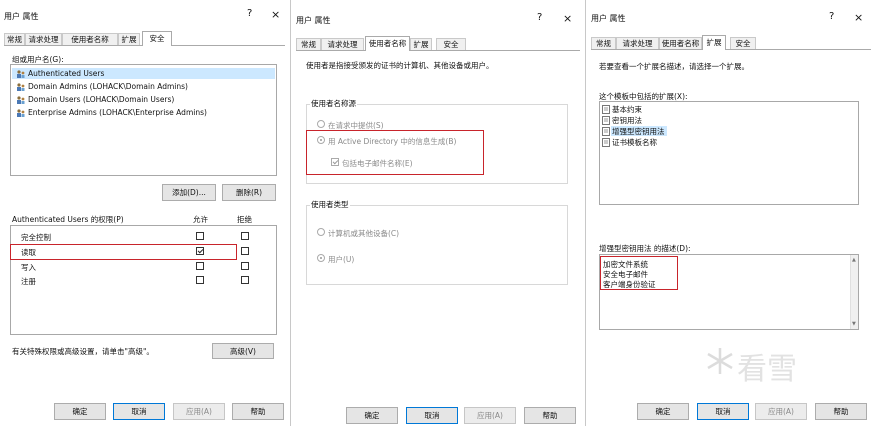 The height and width of the screenshot is (426, 875). Describe the element at coordinates (143, 280) in the screenshot. I see `permission-list: 完全控制 读取 写入 注册` at that location.